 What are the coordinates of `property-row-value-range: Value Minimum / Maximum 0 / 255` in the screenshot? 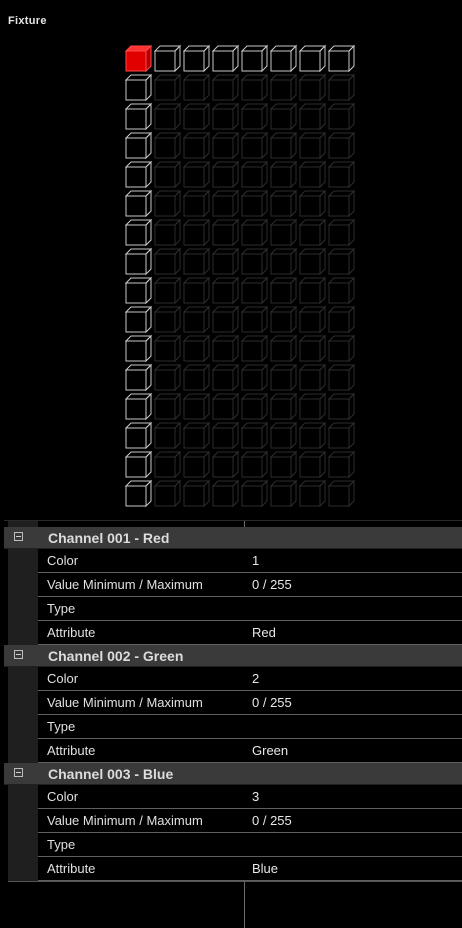 It's located at (250, 703).